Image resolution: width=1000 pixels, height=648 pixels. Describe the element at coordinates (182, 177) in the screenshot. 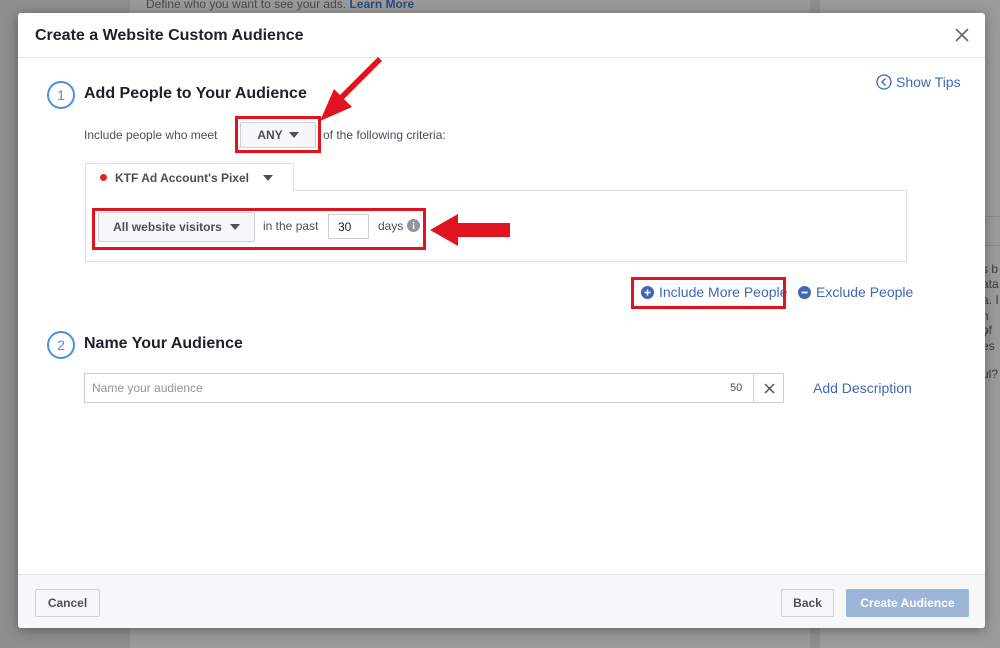

I see `pixel-label: KTF Ad Account's Pixel` at that location.